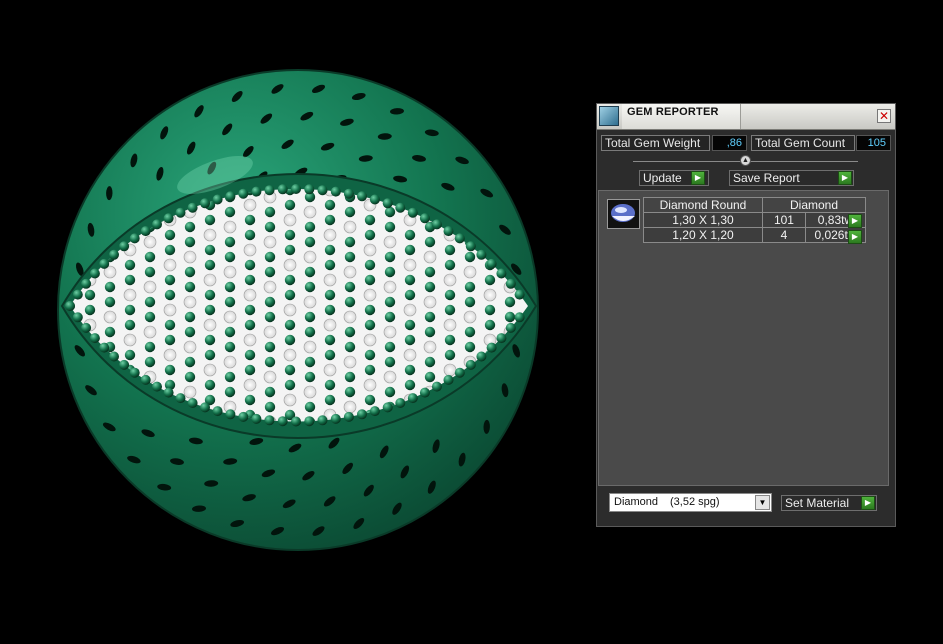 The image size is (943, 644). I want to click on chevron-down-icon: ▼, so click(762, 502).